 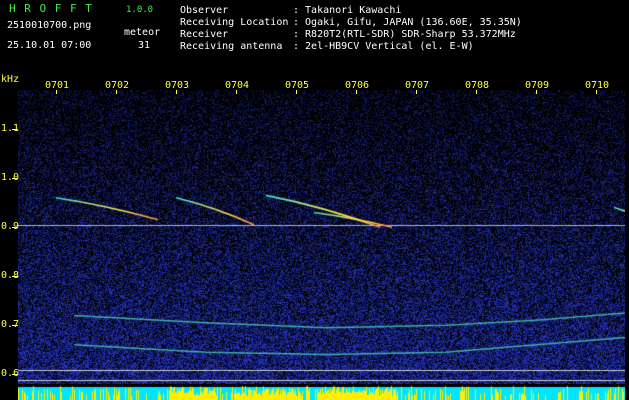 I want to click on x-tick-label: 0708, so click(x=477, y=85).